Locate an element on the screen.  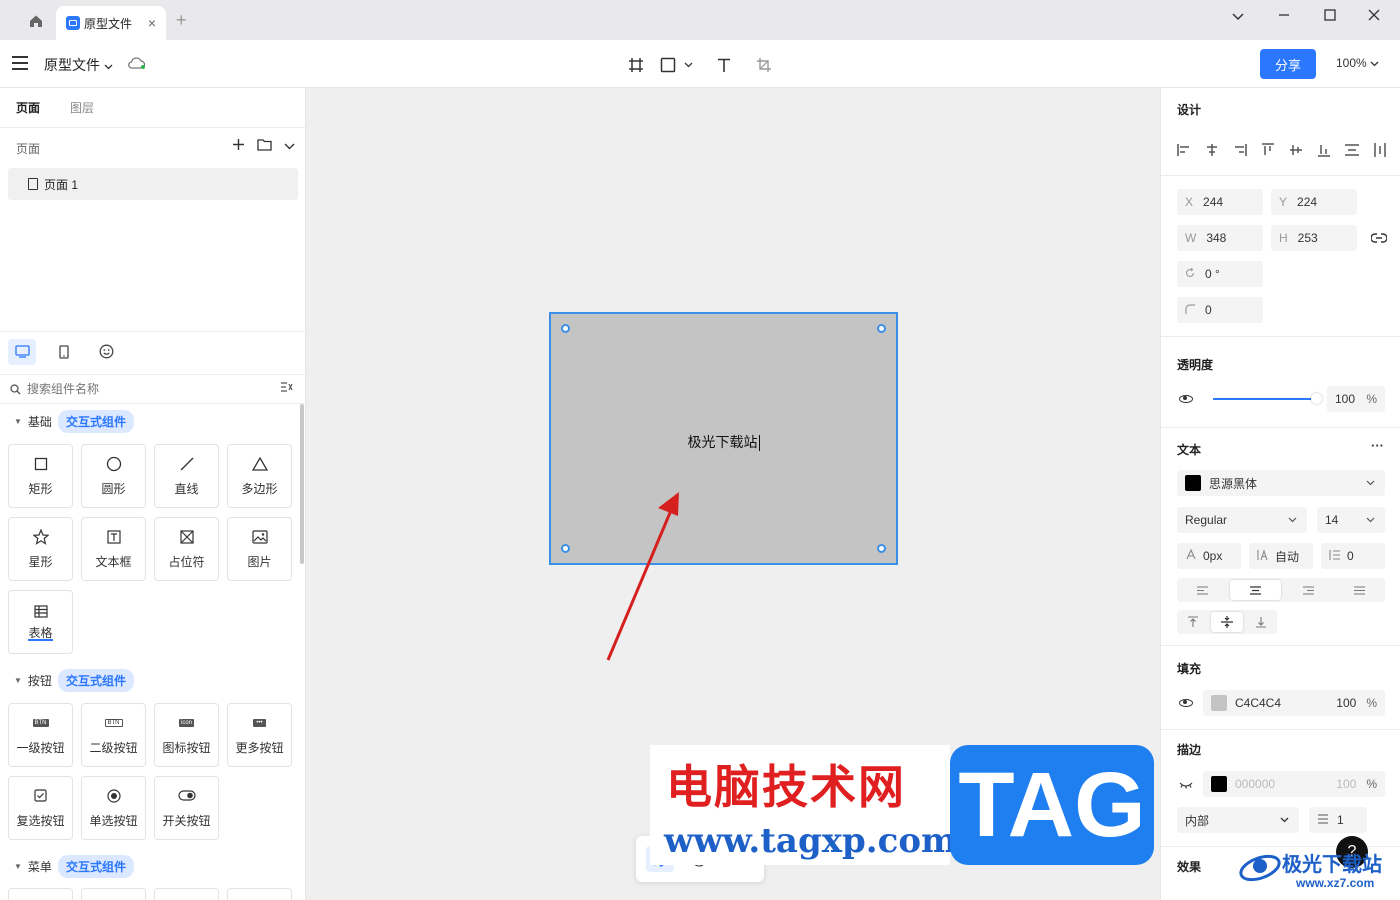
opacity-slider-track is located at coordinates (1263, 399).